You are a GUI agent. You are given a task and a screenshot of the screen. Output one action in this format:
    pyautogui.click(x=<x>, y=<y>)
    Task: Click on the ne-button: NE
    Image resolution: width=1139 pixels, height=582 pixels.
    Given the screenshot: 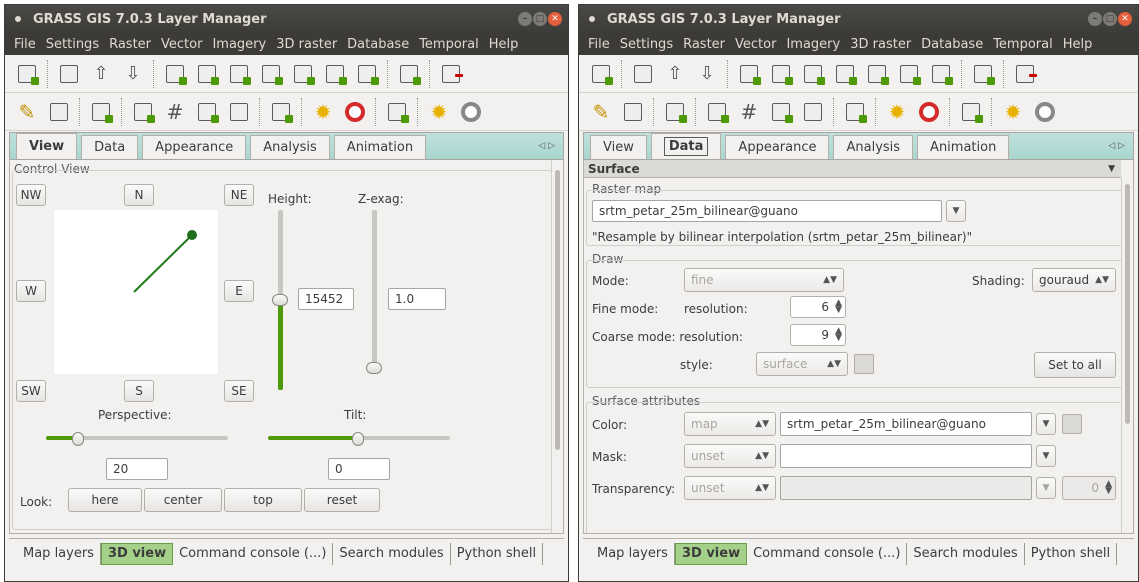 What is the action you would take?
    pyautogui.click(x=239, y=195)
    